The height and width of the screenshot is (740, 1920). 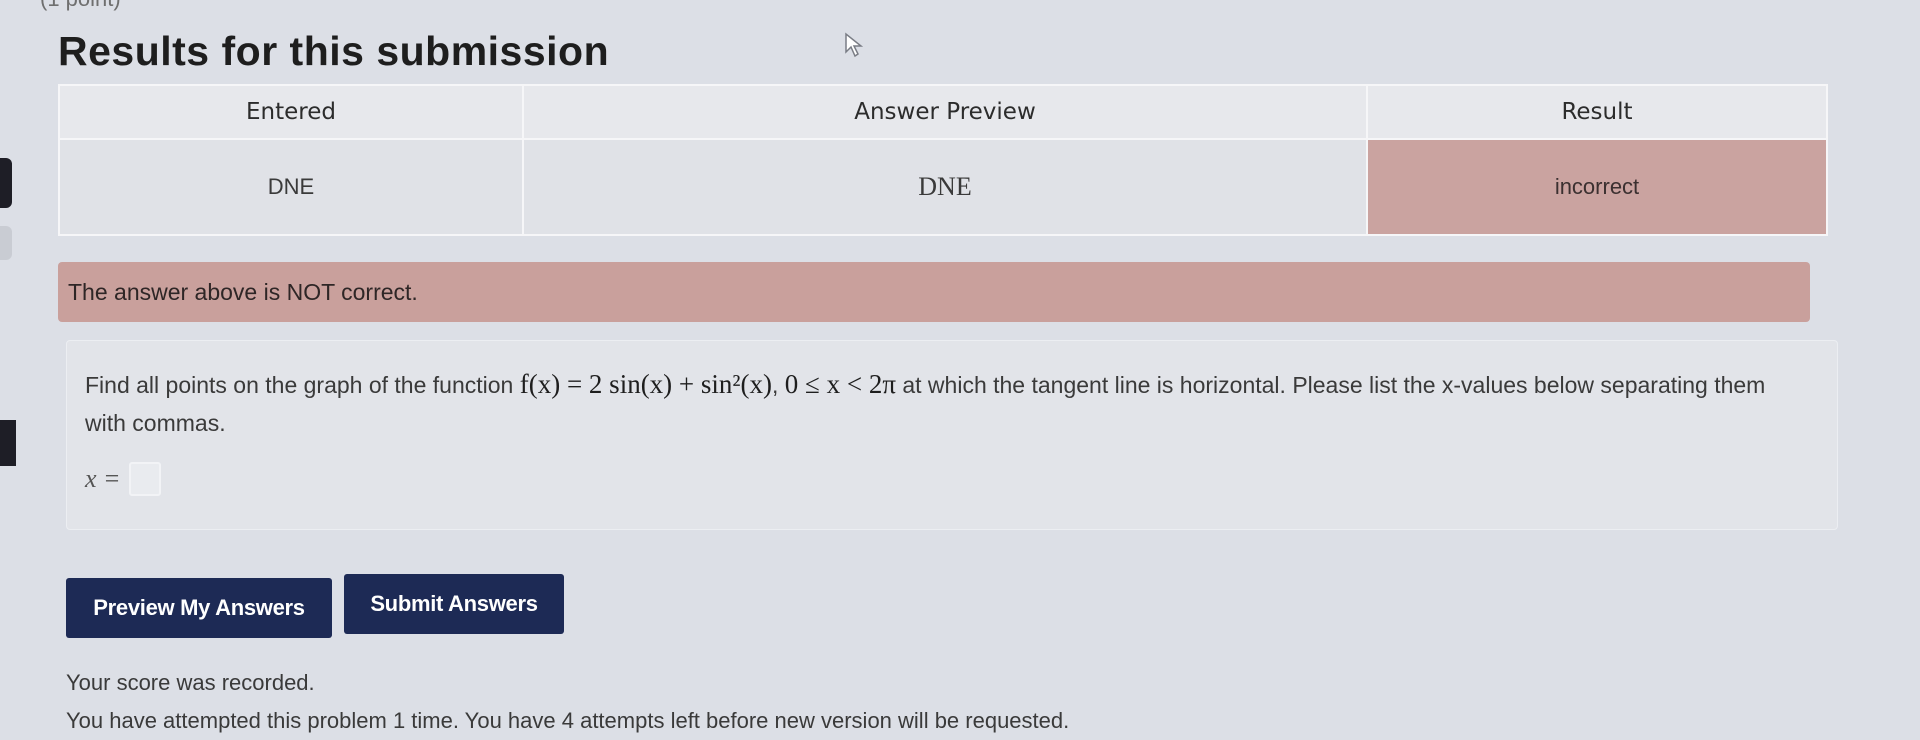 I want to click on header-result: Result, so click(x=1597, y=112).